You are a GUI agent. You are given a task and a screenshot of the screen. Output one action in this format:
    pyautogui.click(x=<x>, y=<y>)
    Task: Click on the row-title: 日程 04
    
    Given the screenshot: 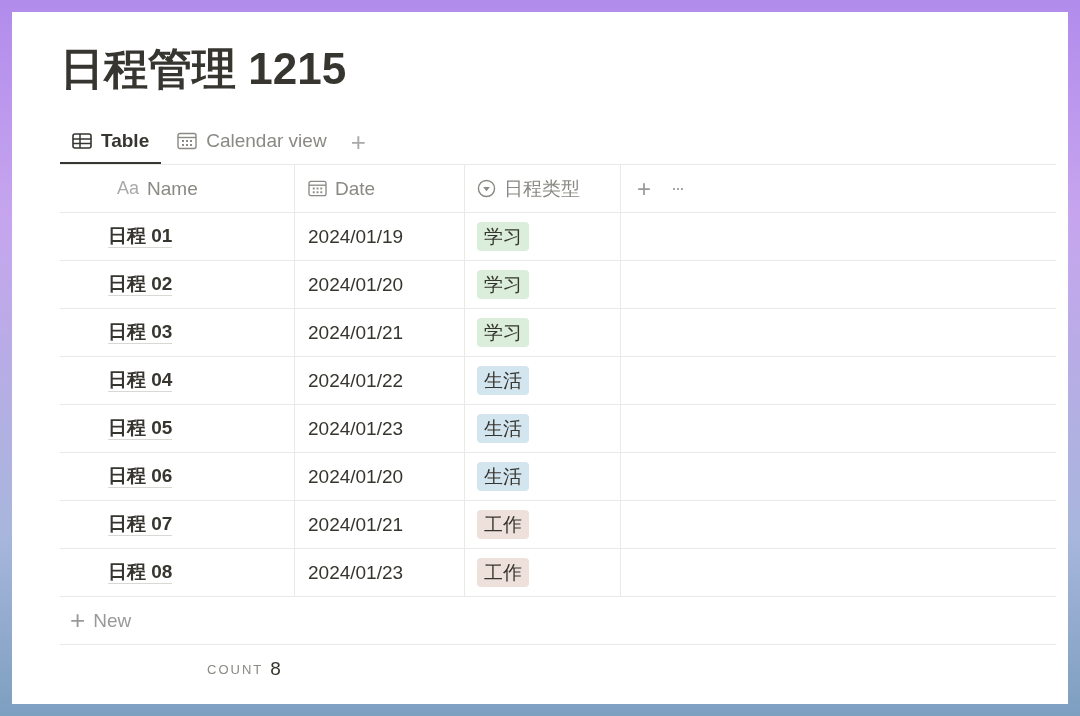 What is the action you would take?
    pyautogui.click(x=140, y=380)
    